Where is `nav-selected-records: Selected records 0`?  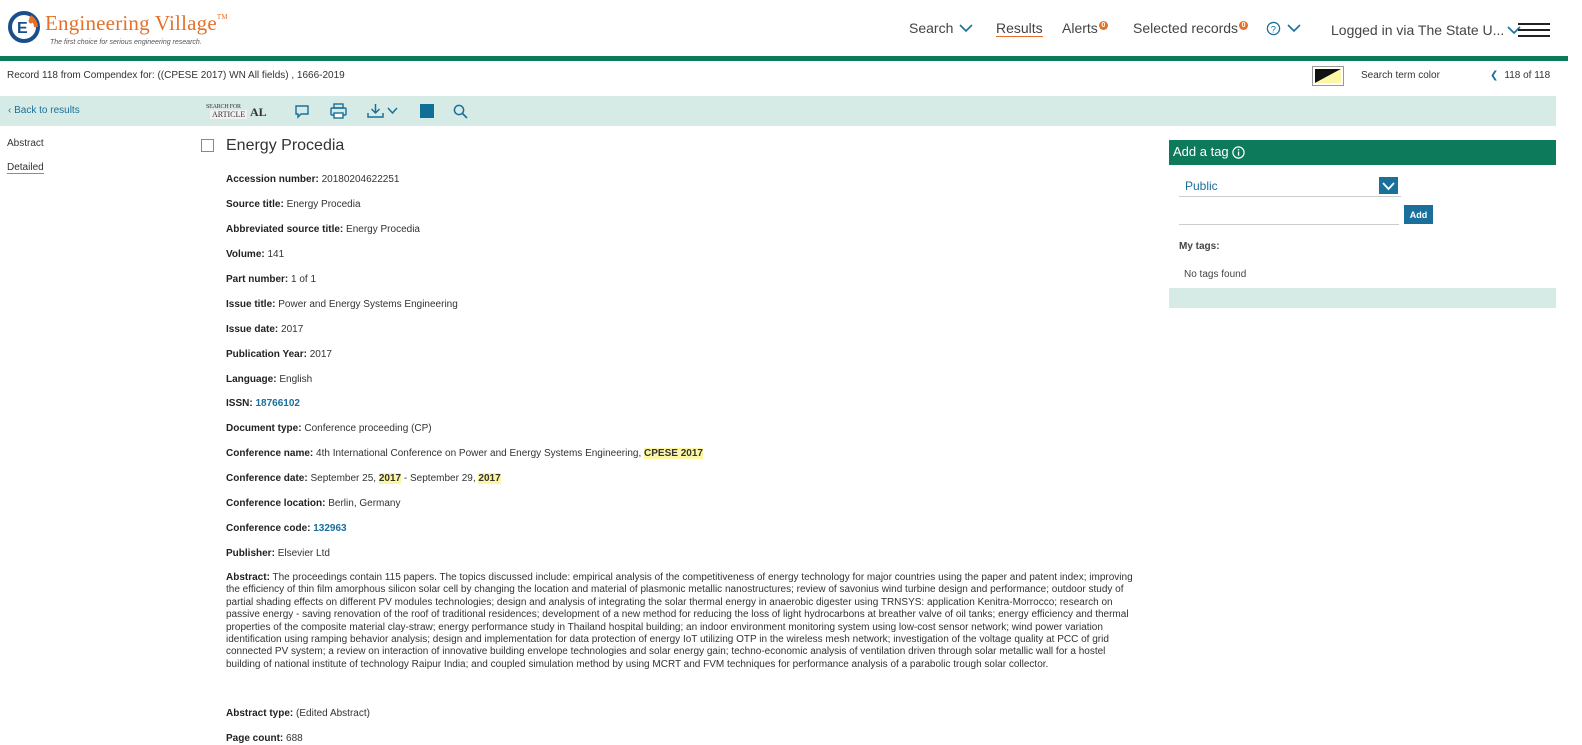
nav-selected-records: Selected records 0 is located at coordinates (1191, 28).